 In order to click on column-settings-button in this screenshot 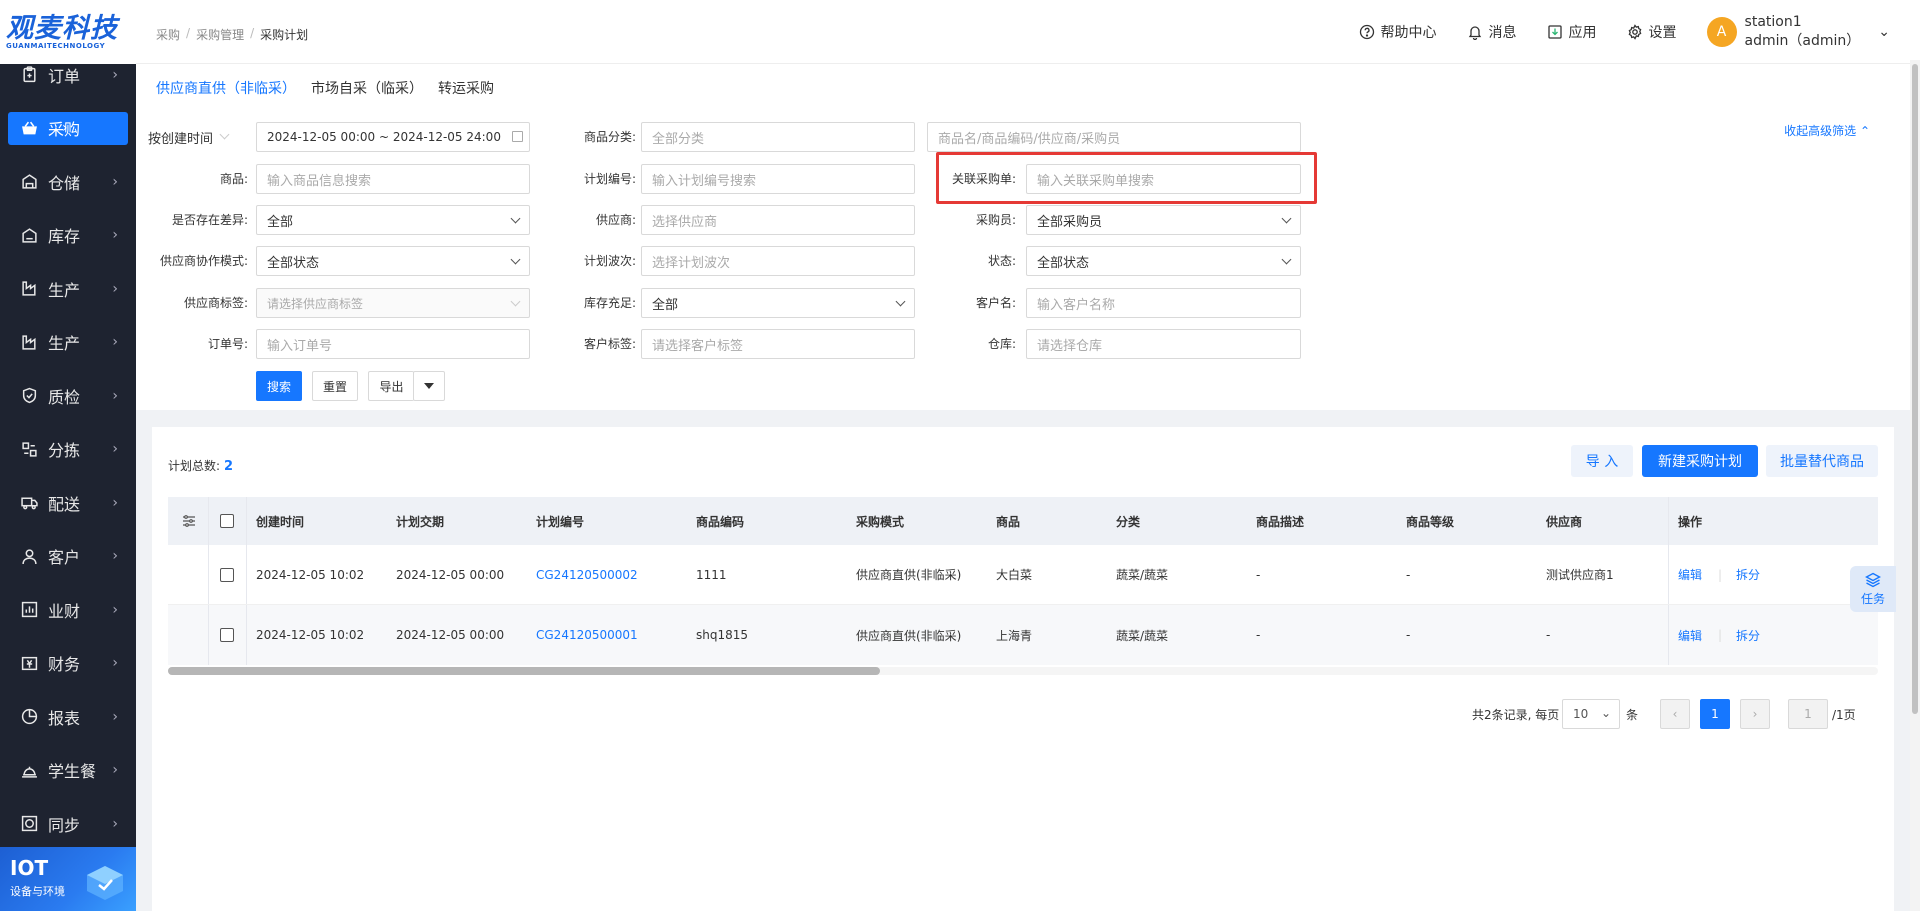, I will do `click(189, 521)`.